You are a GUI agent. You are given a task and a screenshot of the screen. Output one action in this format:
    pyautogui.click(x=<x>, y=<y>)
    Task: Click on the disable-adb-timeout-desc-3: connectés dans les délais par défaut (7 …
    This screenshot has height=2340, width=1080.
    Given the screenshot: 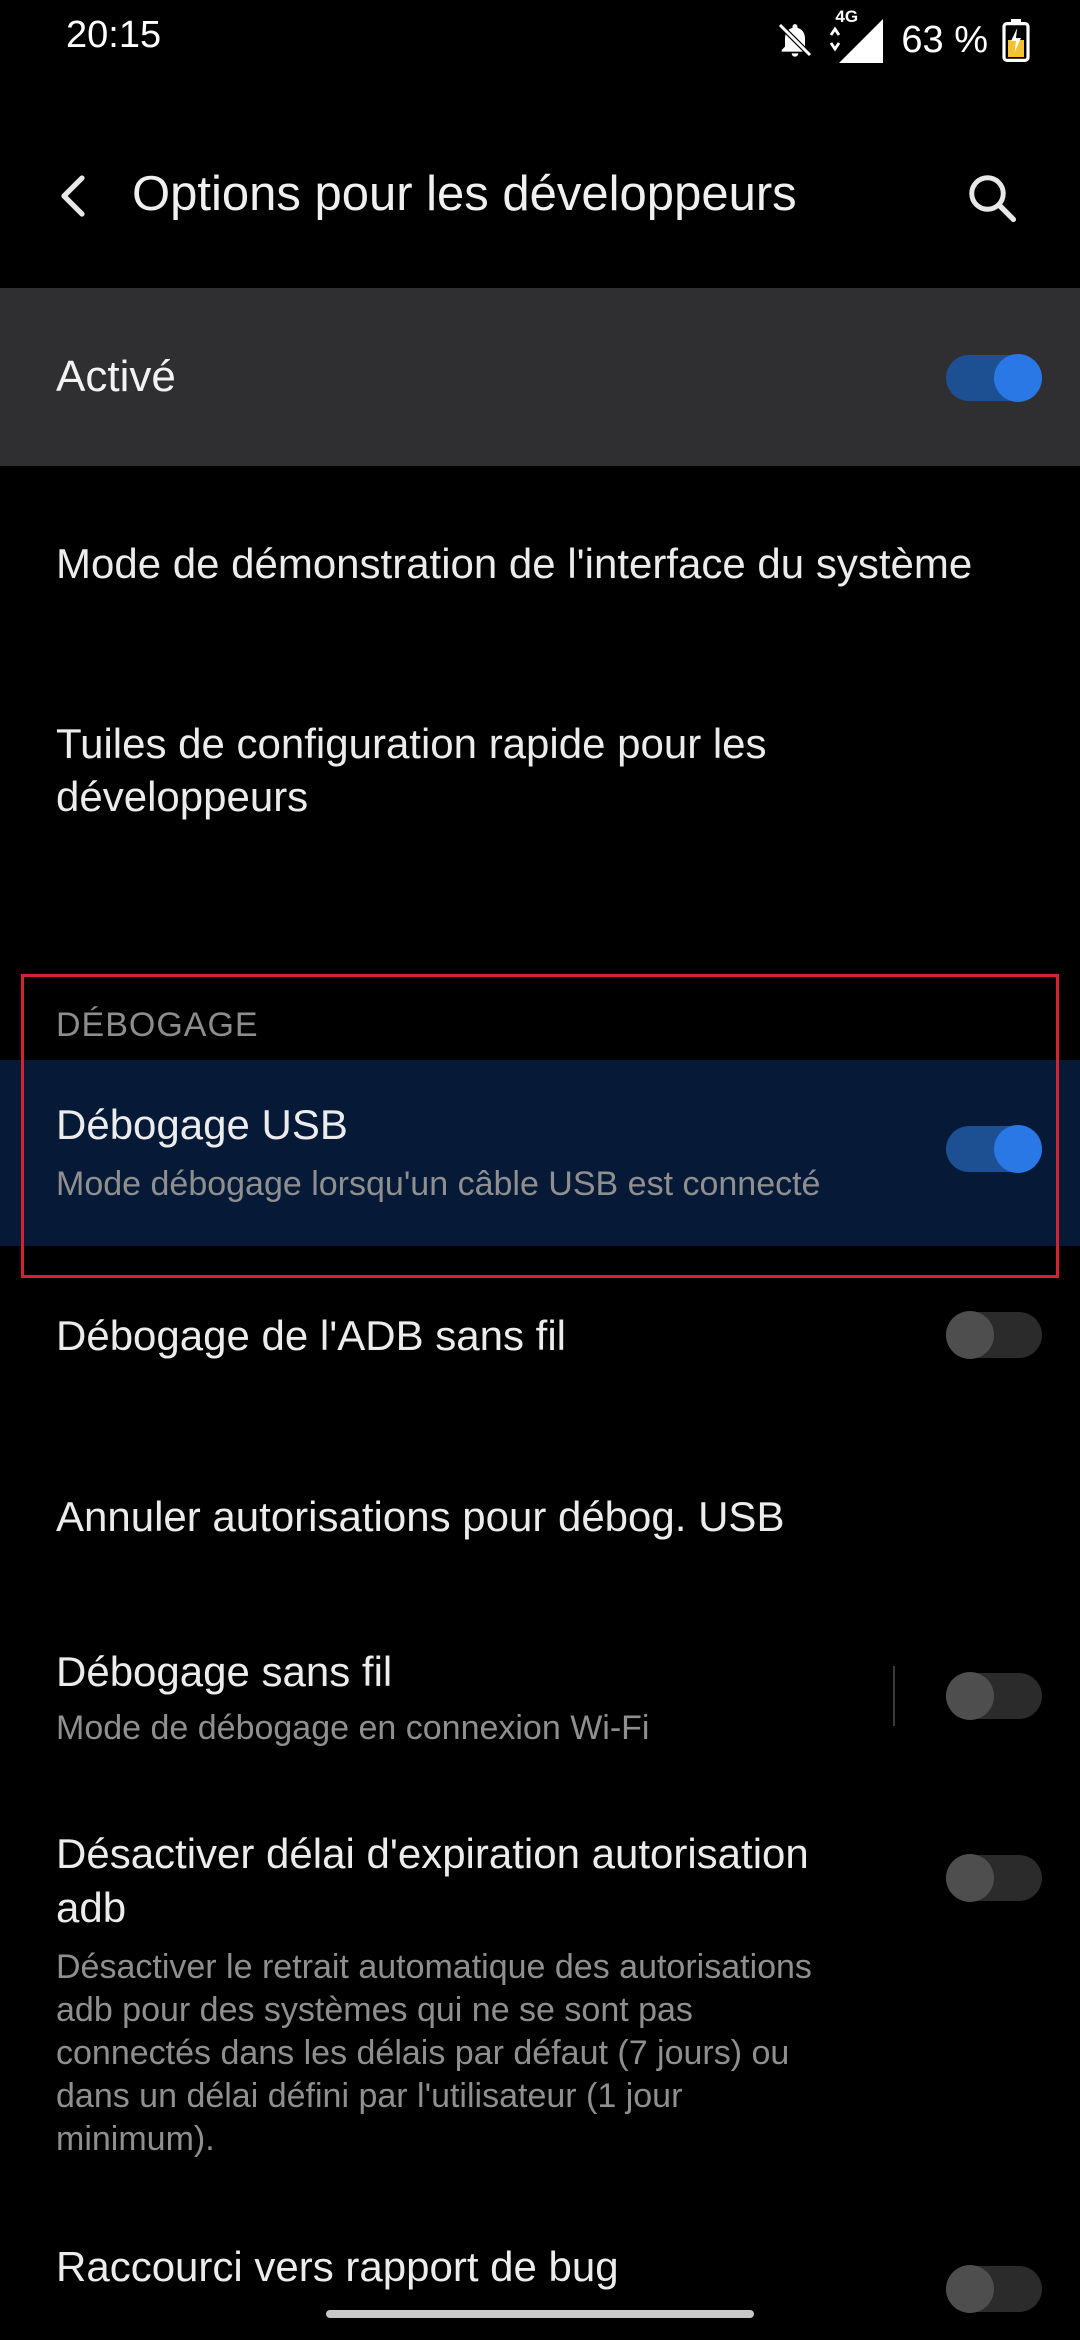 What is the action you would take?
    pyautogui.click(x=423, y=2053)
    